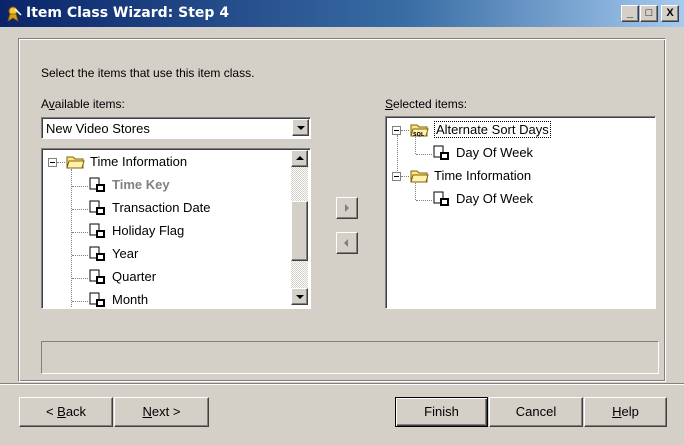 This screenshot has height=445, width=684. Describe the element at coordinates (76, 411) in the screenshot. I see `back-label-rest: ack` at that location.